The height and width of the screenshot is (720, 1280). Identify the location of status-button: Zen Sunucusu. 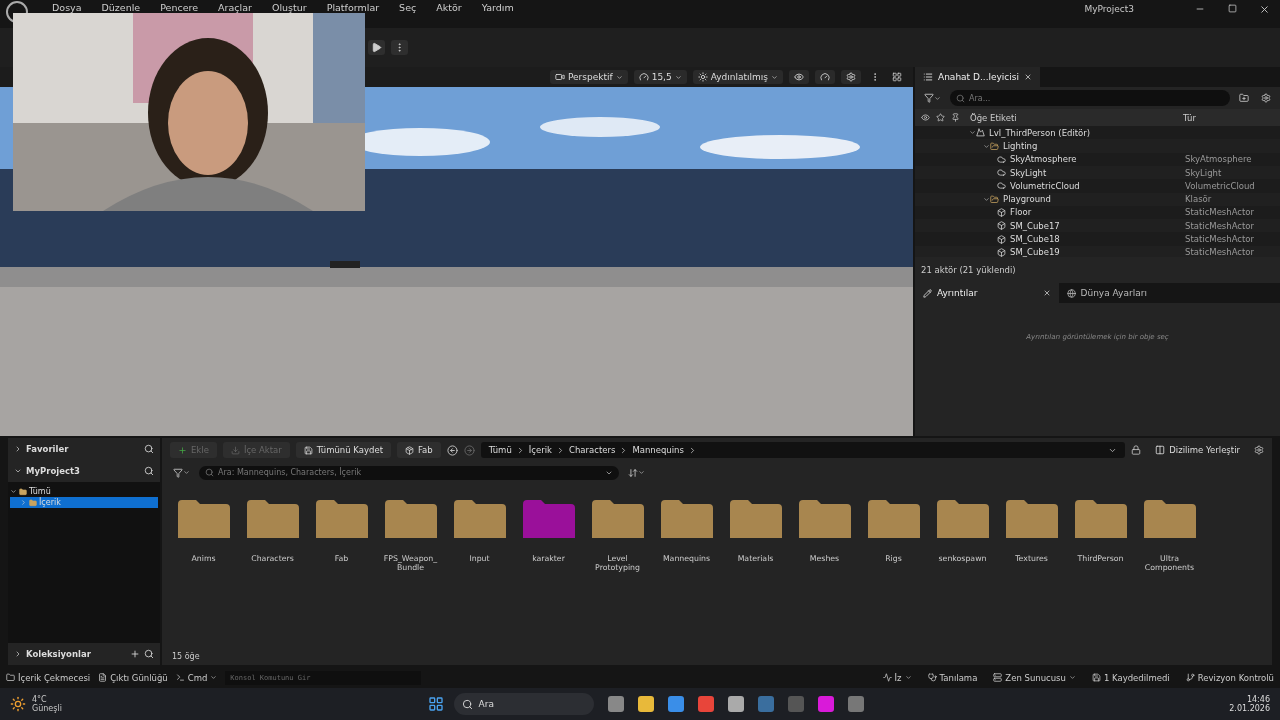
(1034, 677).